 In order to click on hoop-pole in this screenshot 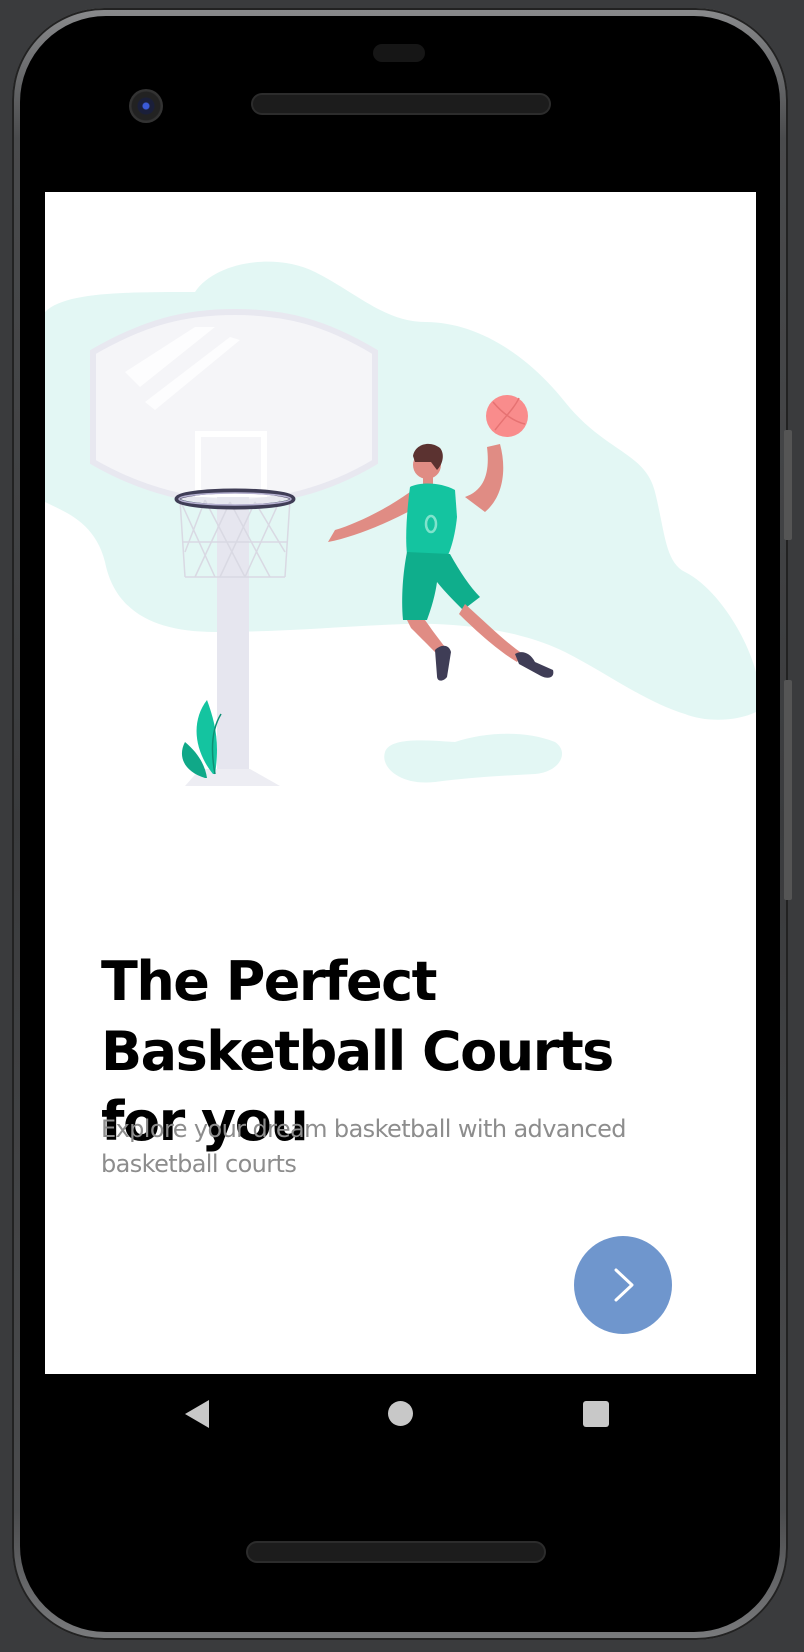, I will do `click(233, 633)`.